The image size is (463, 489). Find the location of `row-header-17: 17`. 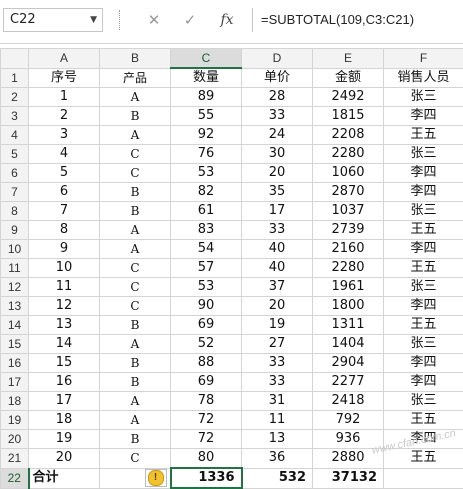

row-header-17: 17 is located at coordinates (15, 382).